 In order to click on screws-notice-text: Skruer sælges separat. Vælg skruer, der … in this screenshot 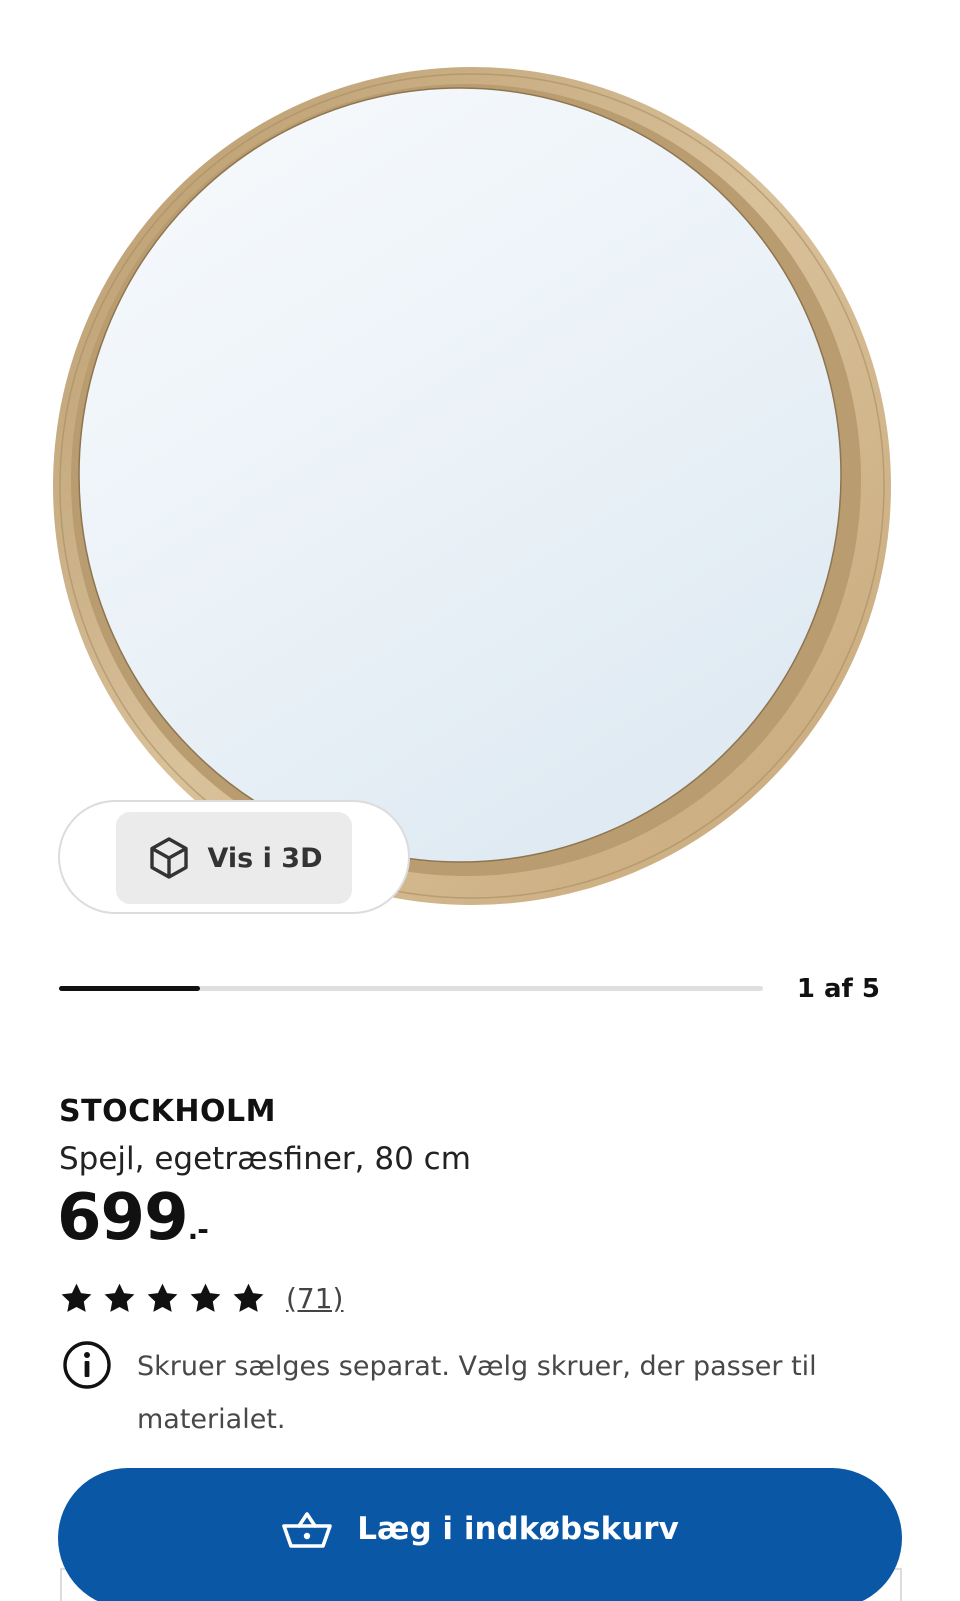, I will do `click(477, 1393)`.